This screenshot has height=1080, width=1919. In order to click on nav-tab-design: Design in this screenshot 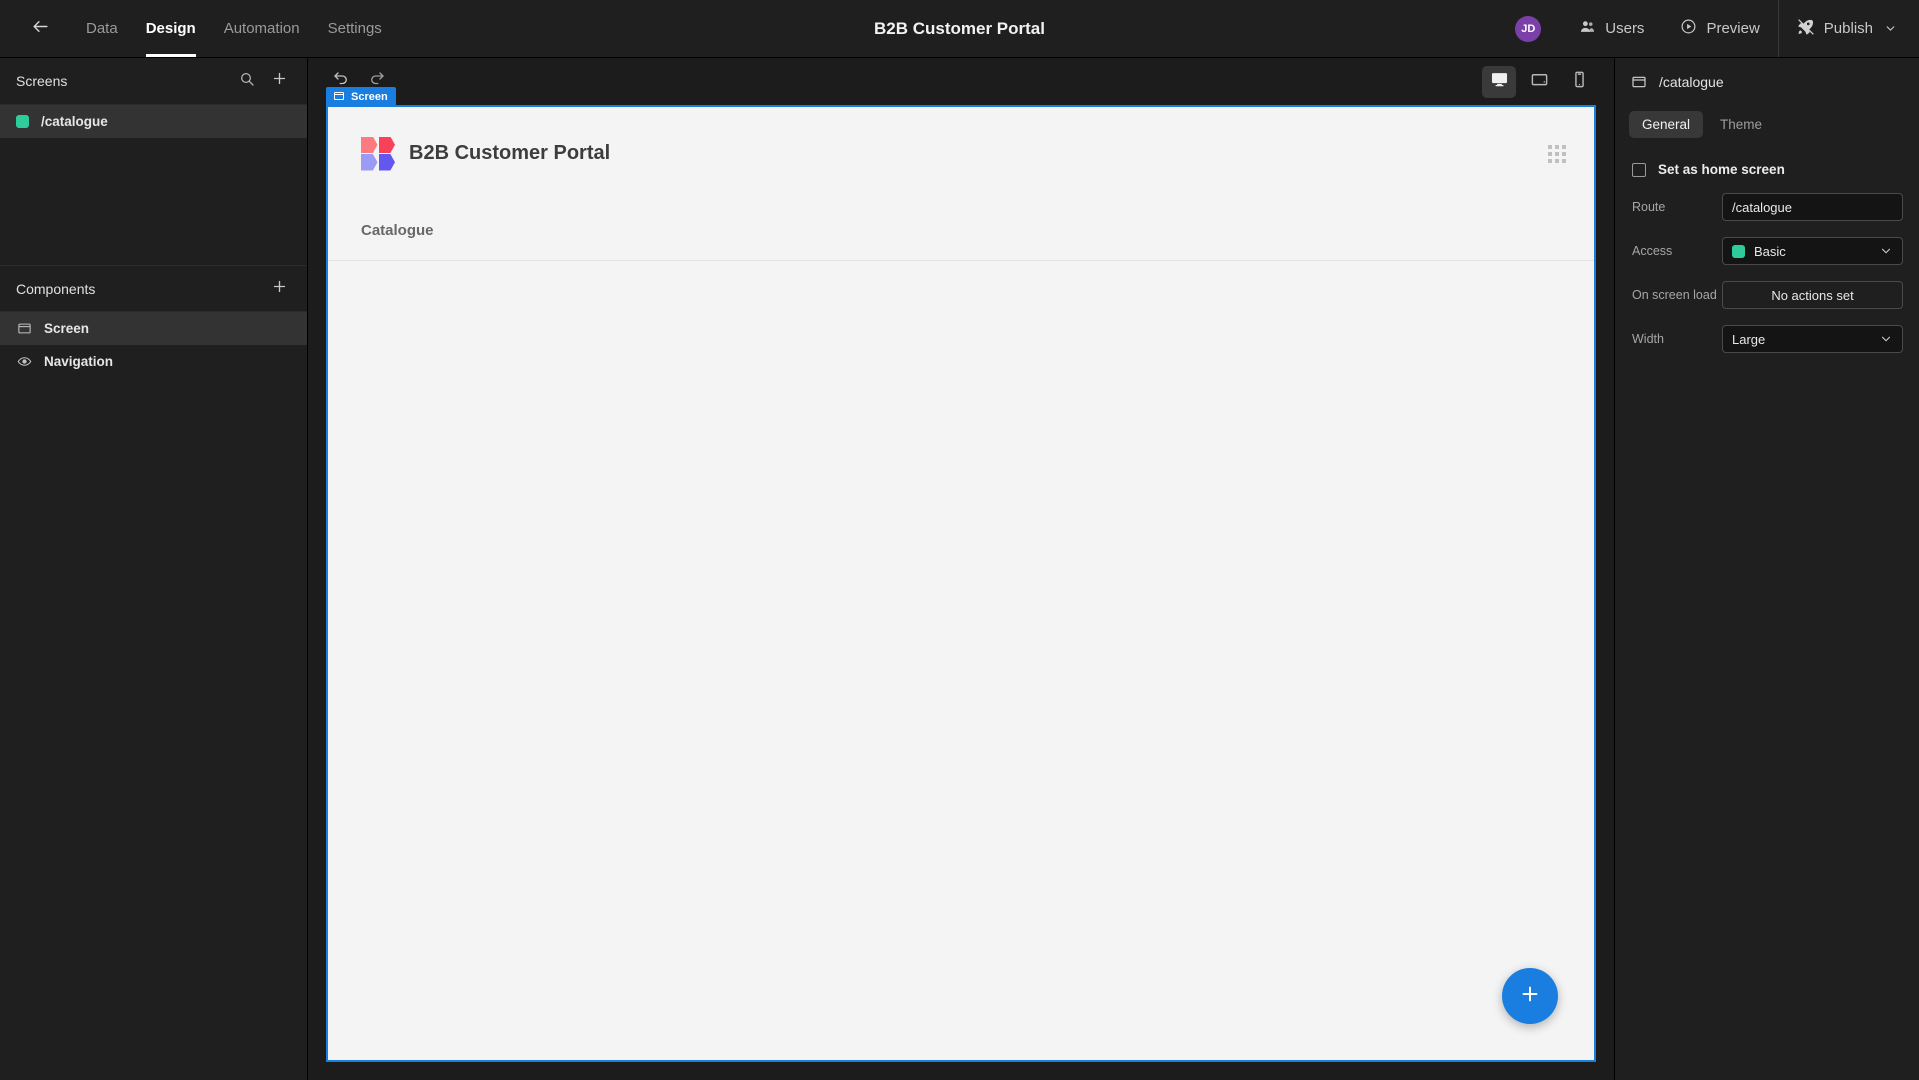, I will do `click(171, 28)`.